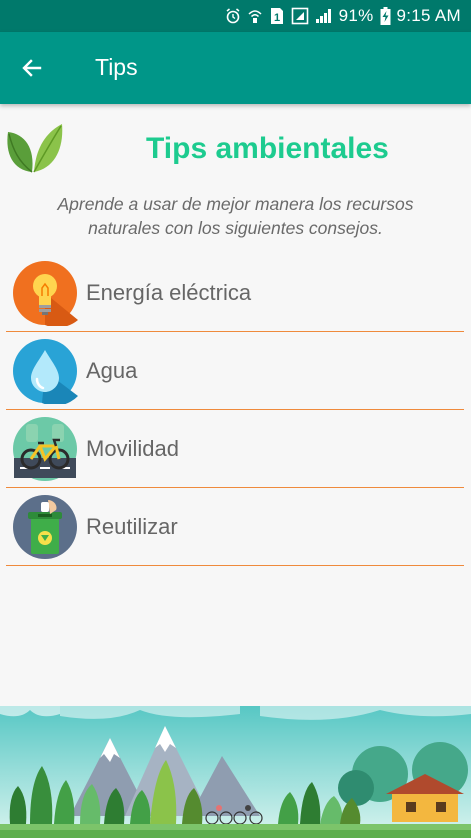 The height and width of the screenshot is (838, 471). Describe the element at coordinates (233, 16) in the screenshot. I see `alarm-icon` at that location.